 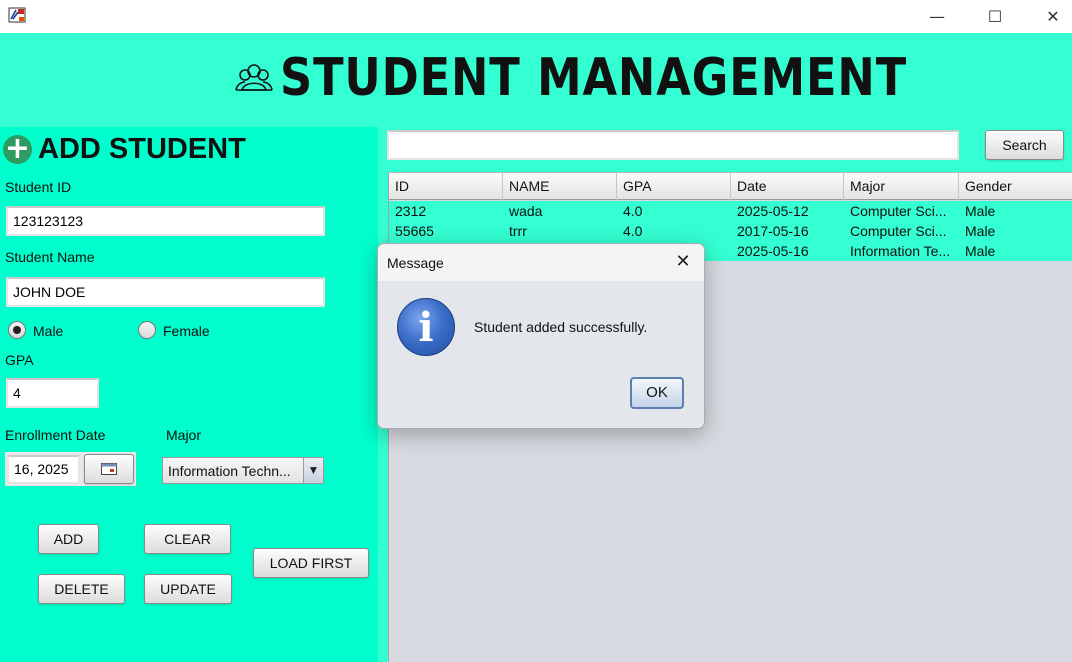 What do you see at coordinates (17, 148) in the screenshot?
I see `plus-circle-icon: +` at bounding box center [17, 148].